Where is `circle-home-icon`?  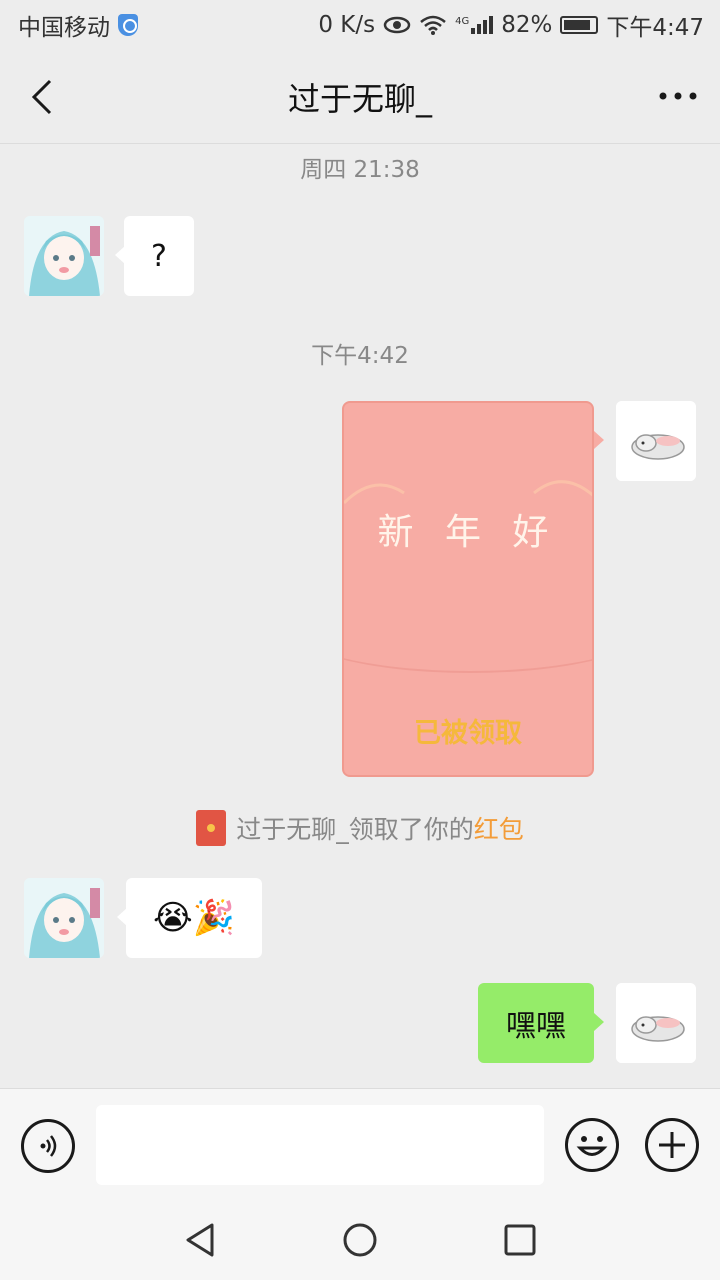
circle-home-icon is located at coordinates (360, 1240).